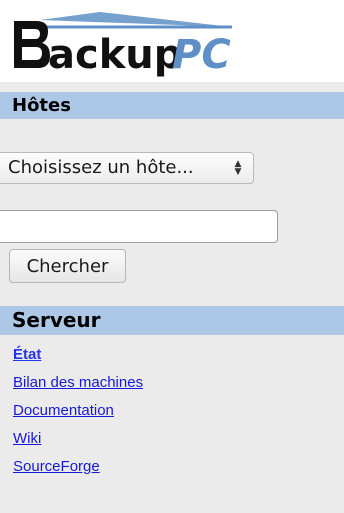 The image size is (344, 513). I want to click on logo-wordmark: ackup, so click(115, 55).